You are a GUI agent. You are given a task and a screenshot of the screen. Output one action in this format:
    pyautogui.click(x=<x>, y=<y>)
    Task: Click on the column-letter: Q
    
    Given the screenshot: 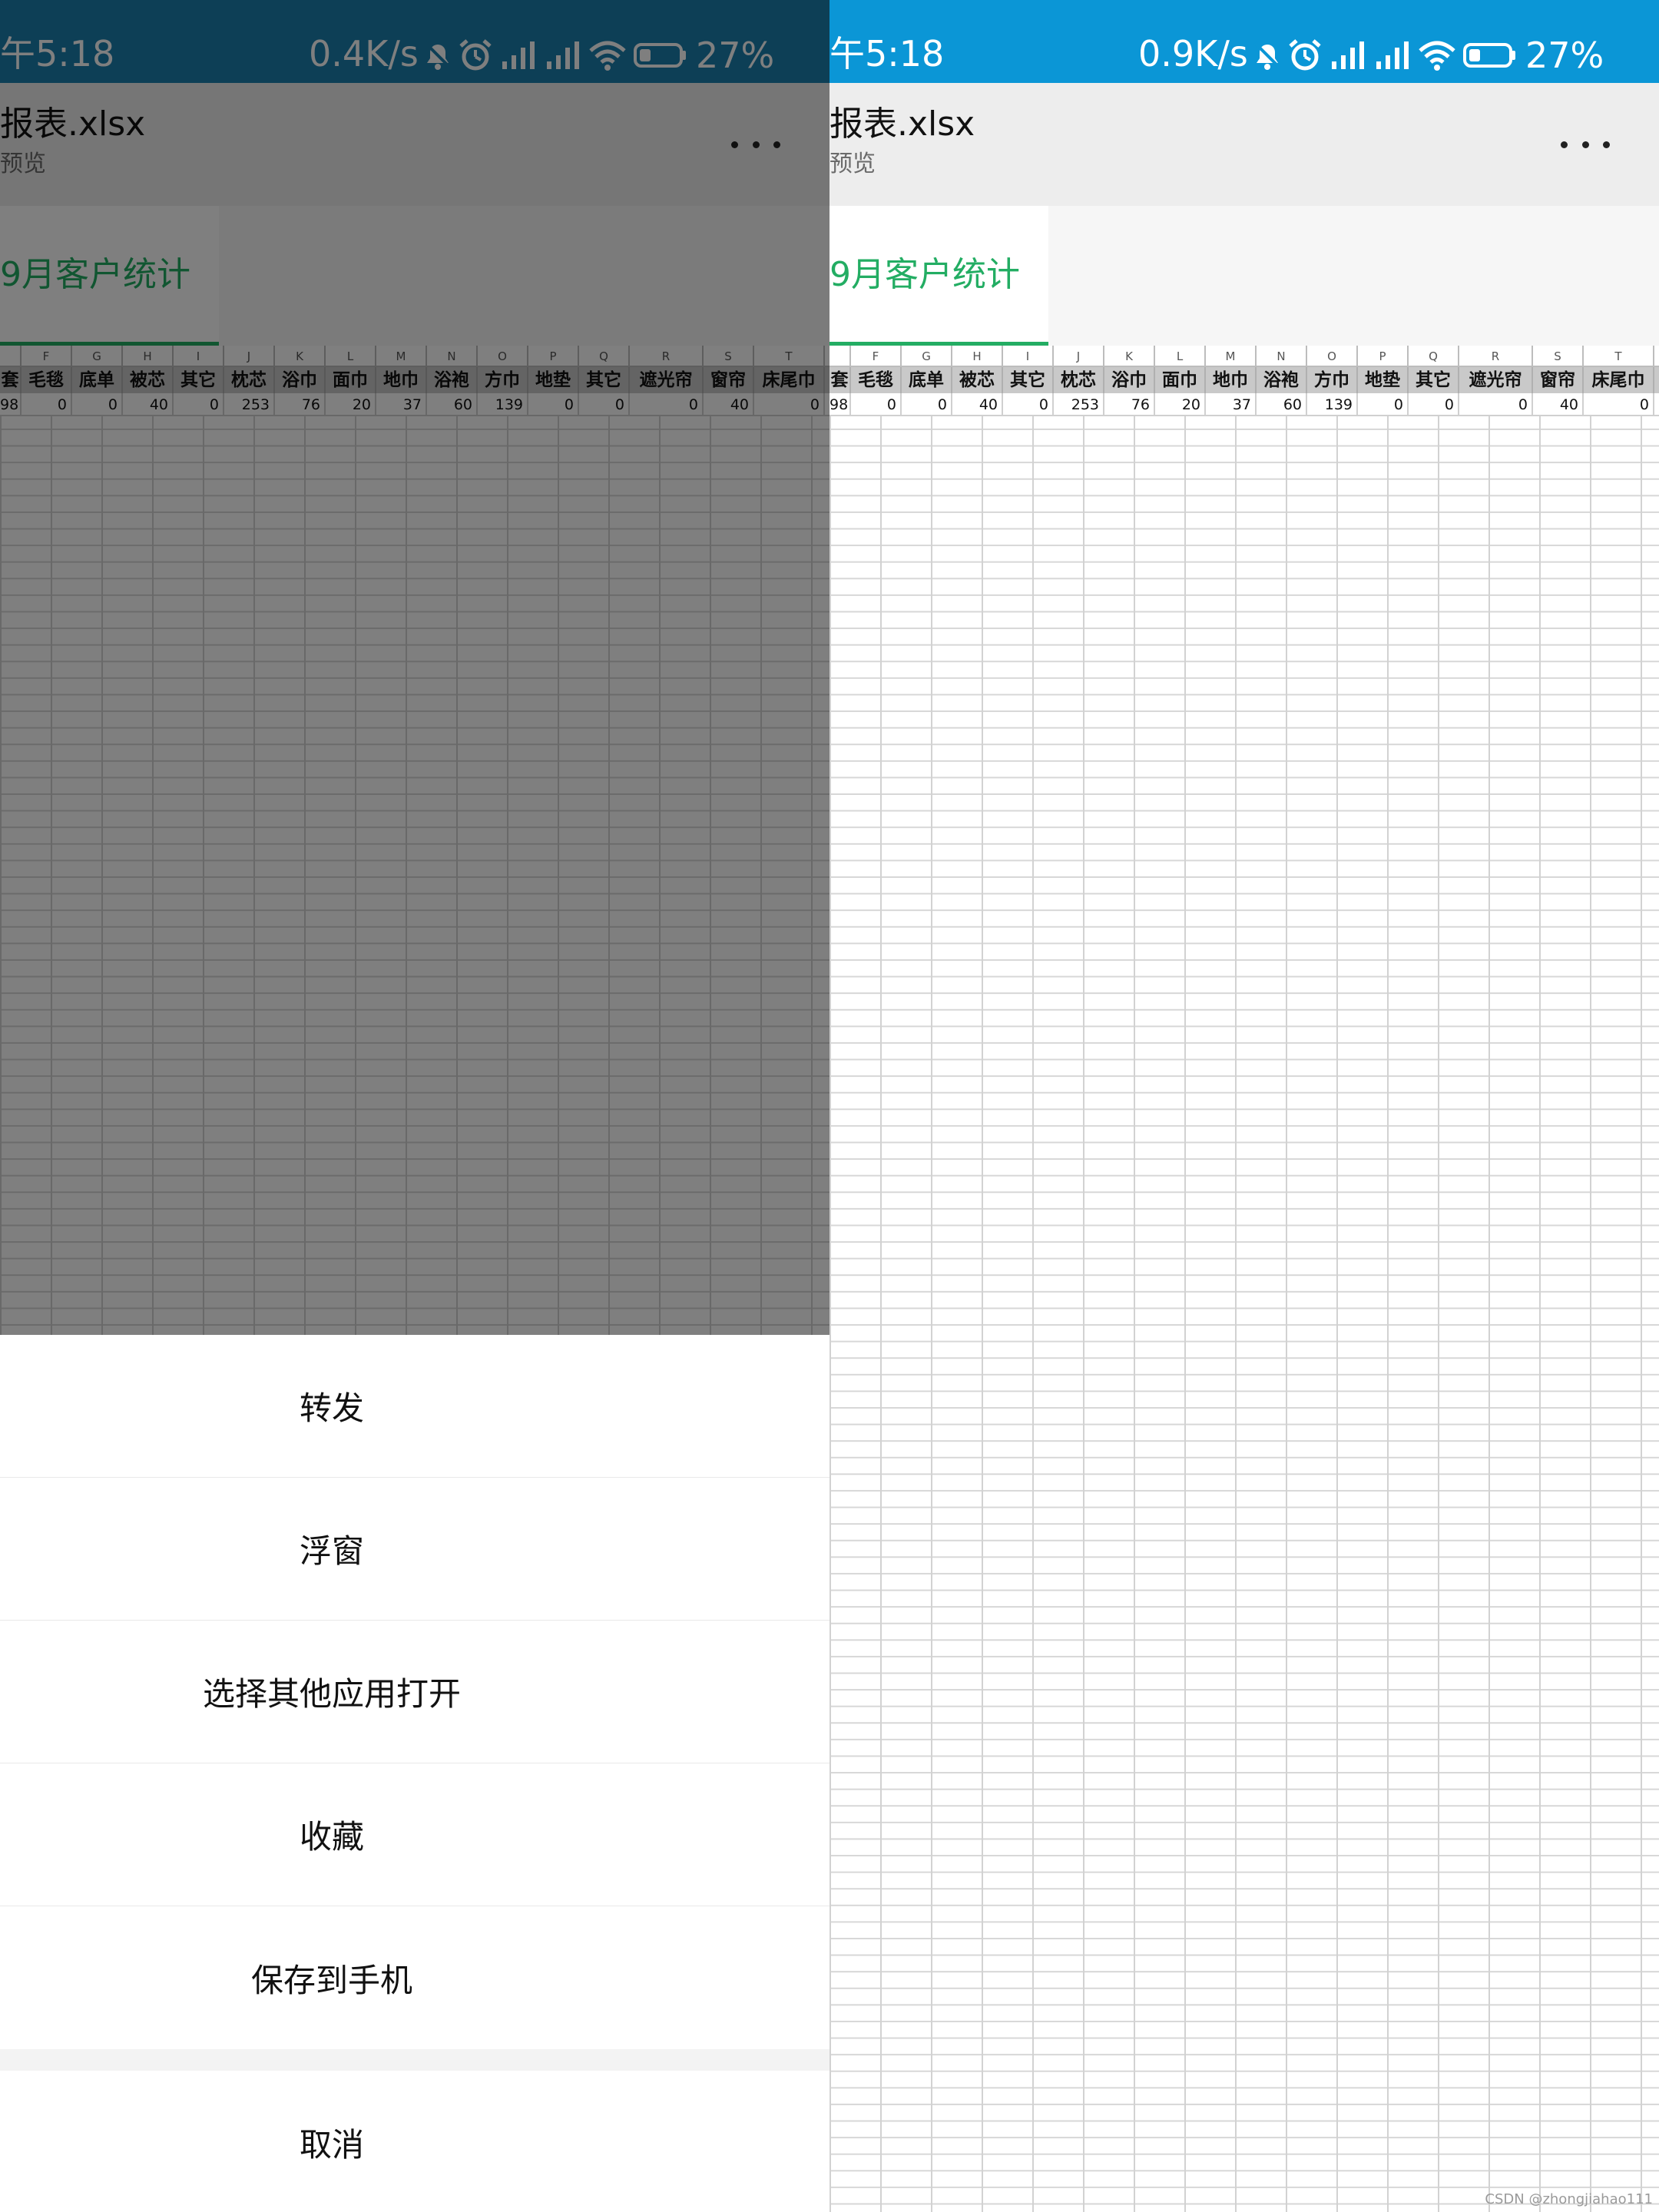 What is the action you would take?
    pyautogui.click(x=1434, y=356)
    